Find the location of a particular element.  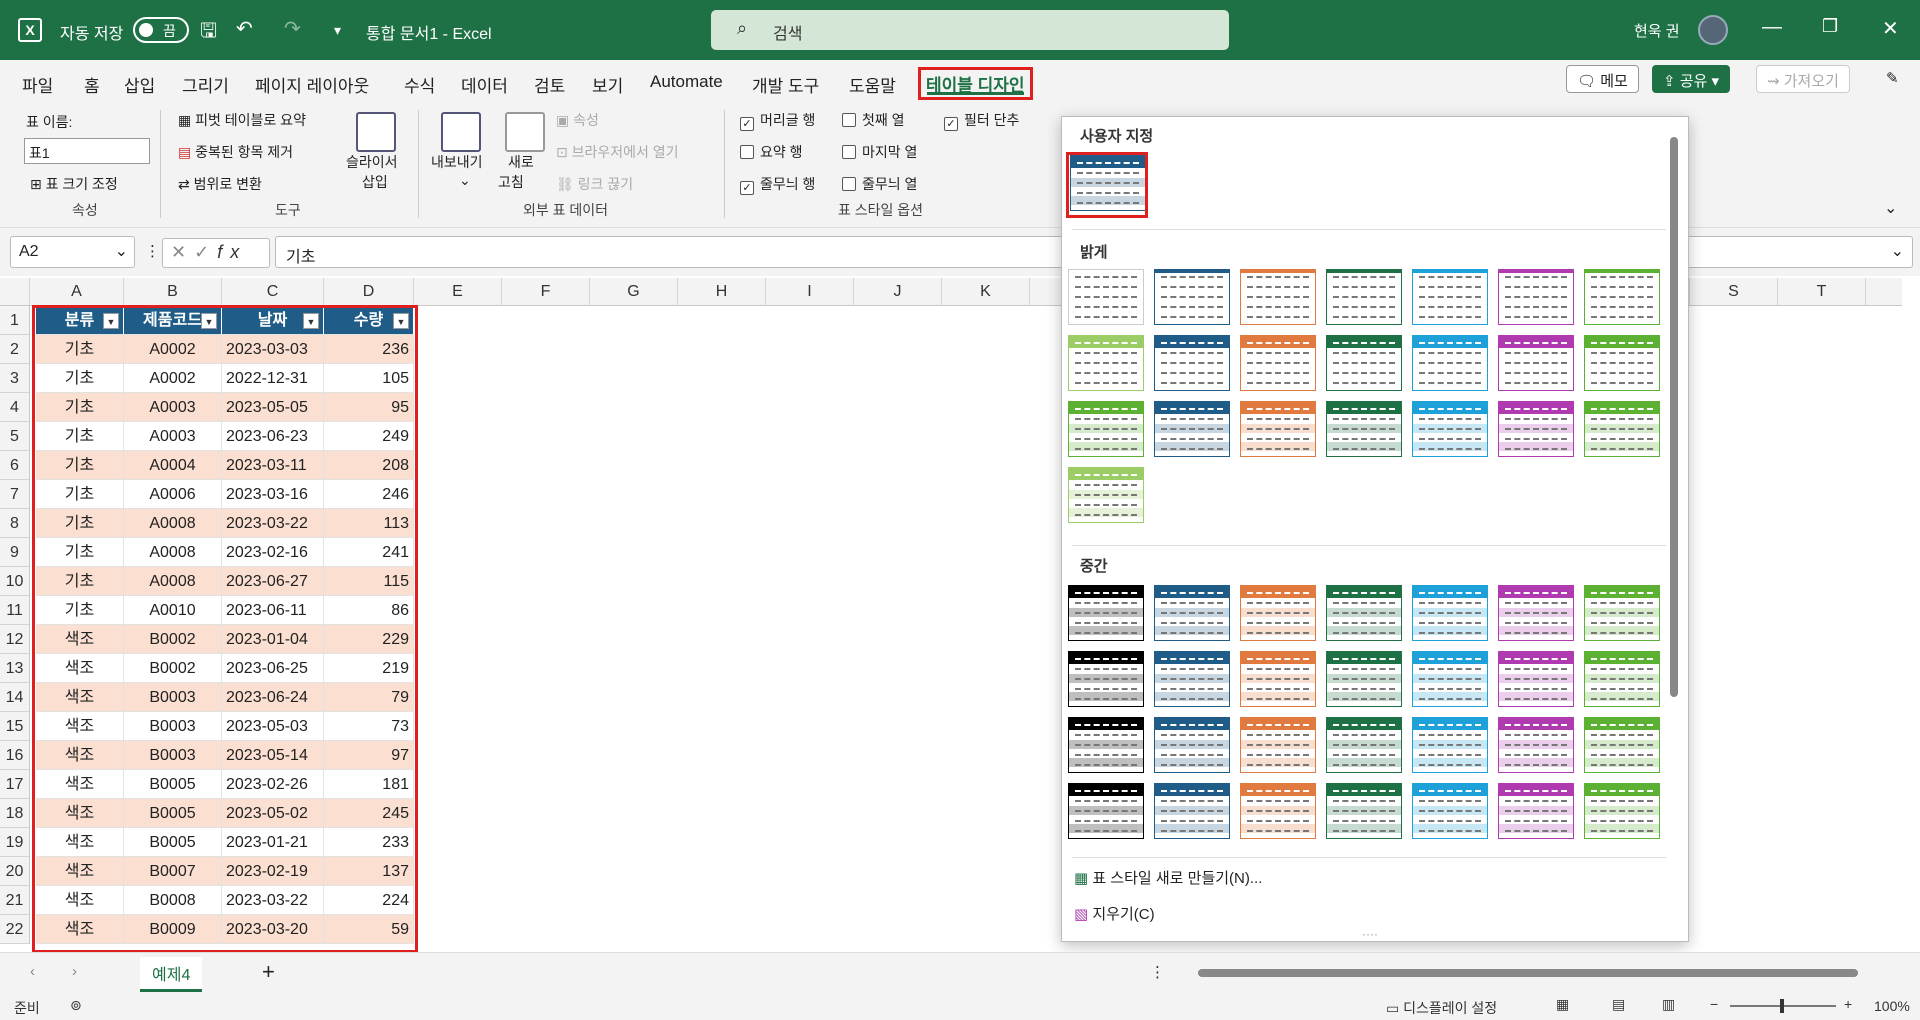

filter-button-option: ✓ 필터 단추 is located at coordinates (981, 120).